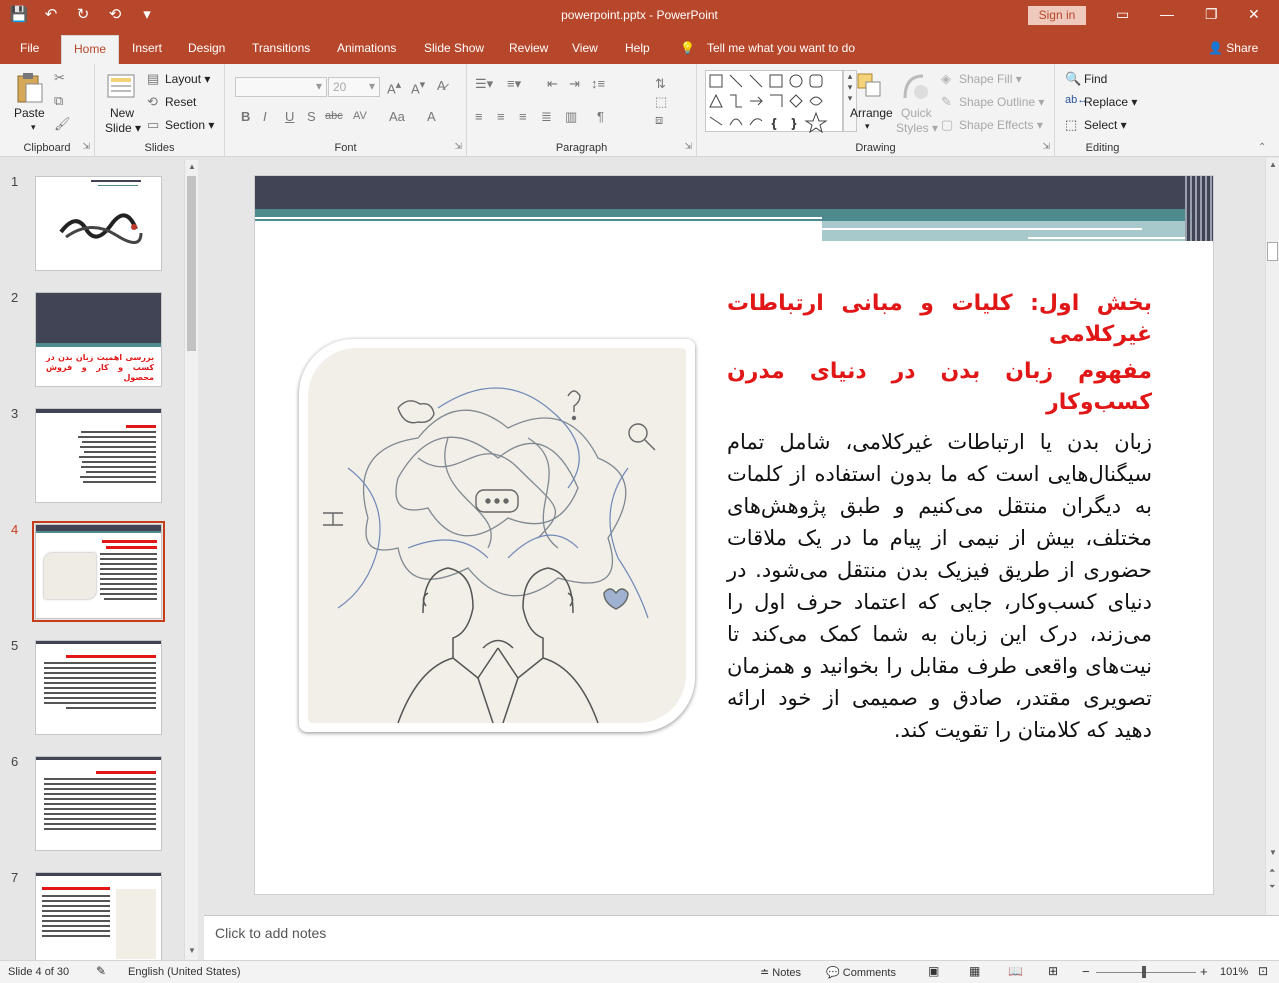 The image size is (1279, 983). I want to click on new-slide-icon, so click(122, 87).